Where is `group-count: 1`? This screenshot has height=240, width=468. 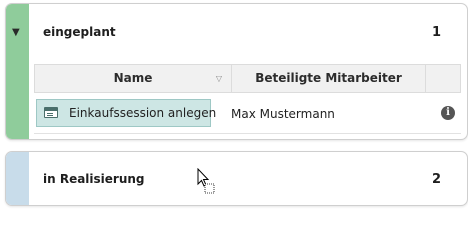 group-count: 1 is located at coordinates (436, 32).